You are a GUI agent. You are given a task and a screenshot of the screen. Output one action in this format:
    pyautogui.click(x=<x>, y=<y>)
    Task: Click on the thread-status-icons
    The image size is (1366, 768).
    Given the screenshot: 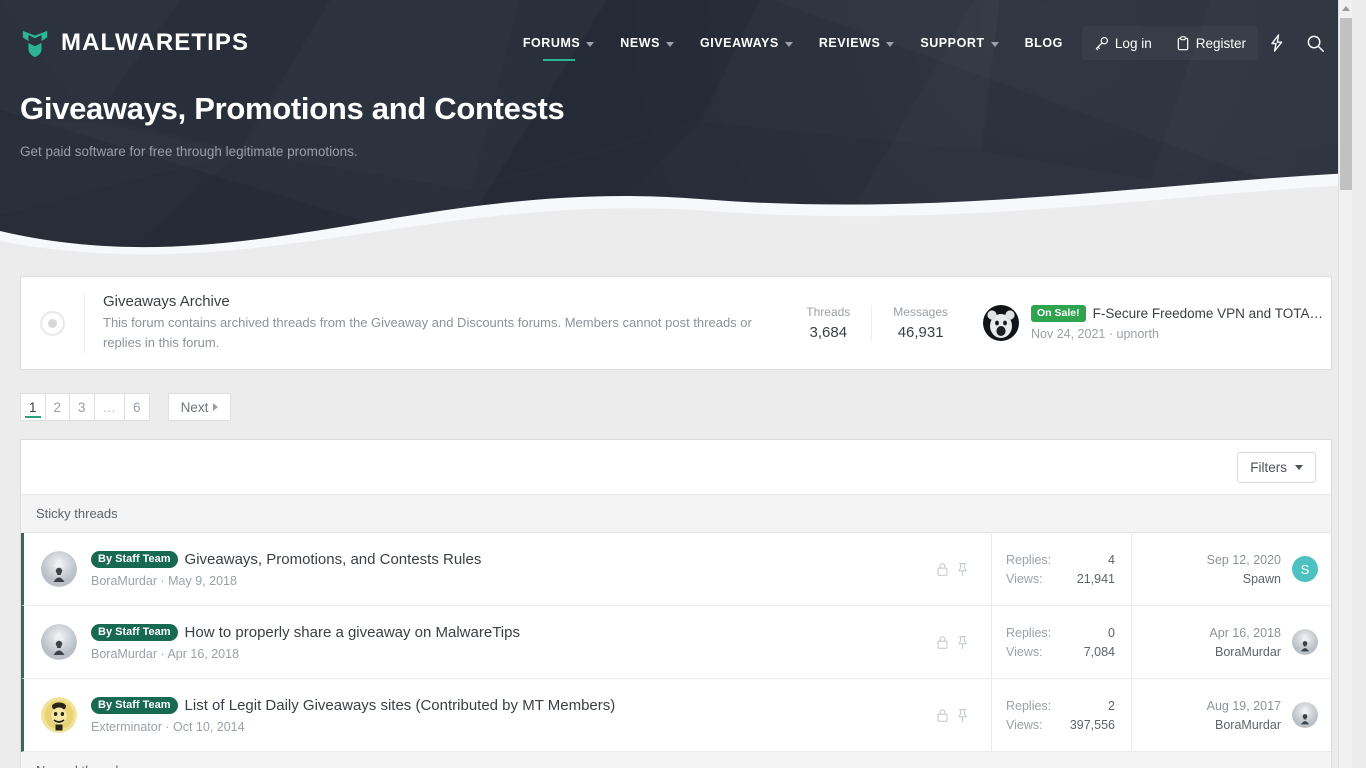 What is the action you would take?
    pyautogui.click(x=952, y=569)
    